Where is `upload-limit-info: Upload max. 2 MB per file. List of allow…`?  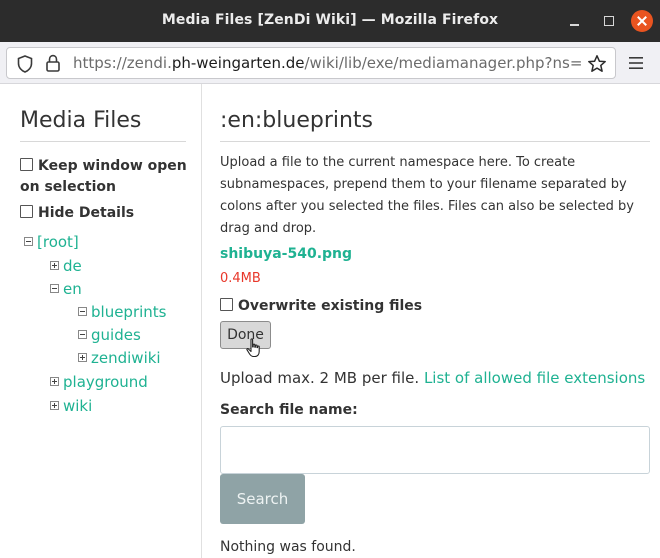
upload-limit-info: Upload max. 2 MB per file. List of allow… is located at coordinates (432, 378).